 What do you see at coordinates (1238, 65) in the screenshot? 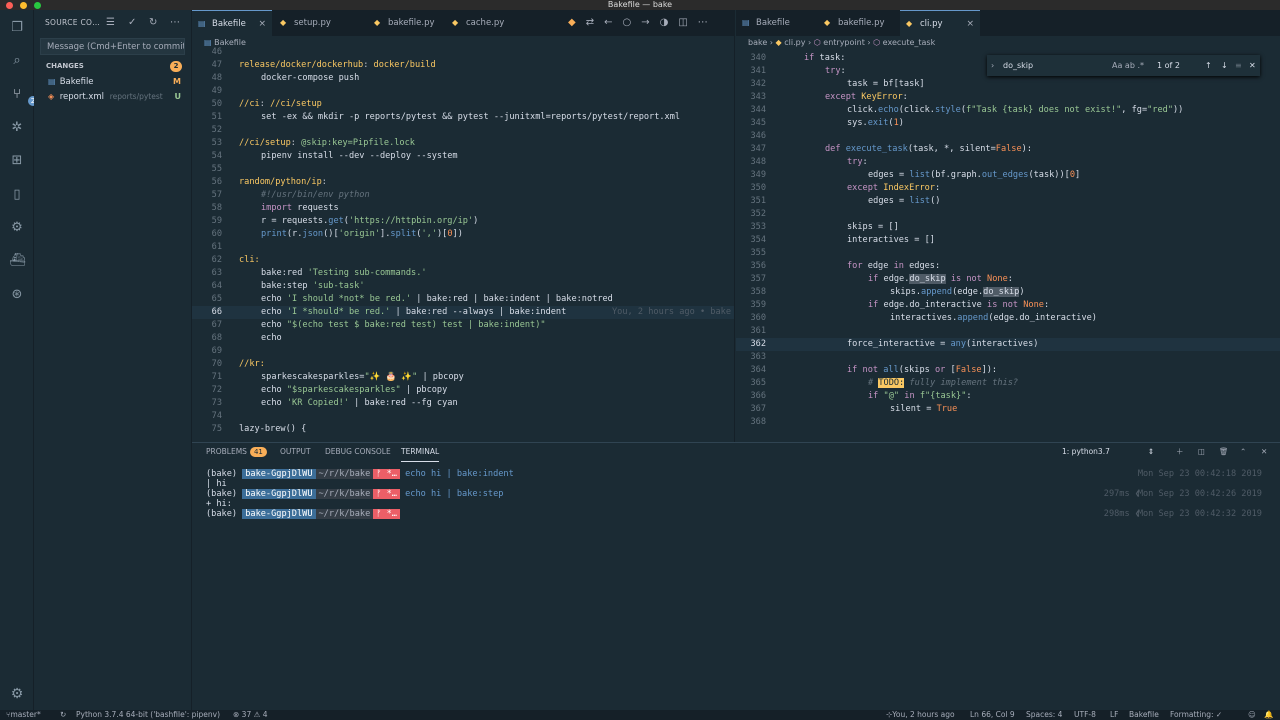
I see `find-in-selection-icon: ≡` at bounding box center [1238, 65].